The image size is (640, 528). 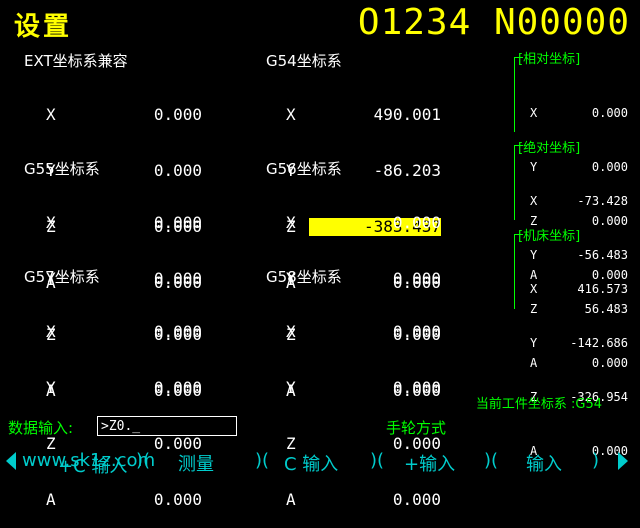 What do you see at coordinates (493, 22) in the screenshot?
I see `program-number: O1234 N00000` at bounding box center [493, 22].